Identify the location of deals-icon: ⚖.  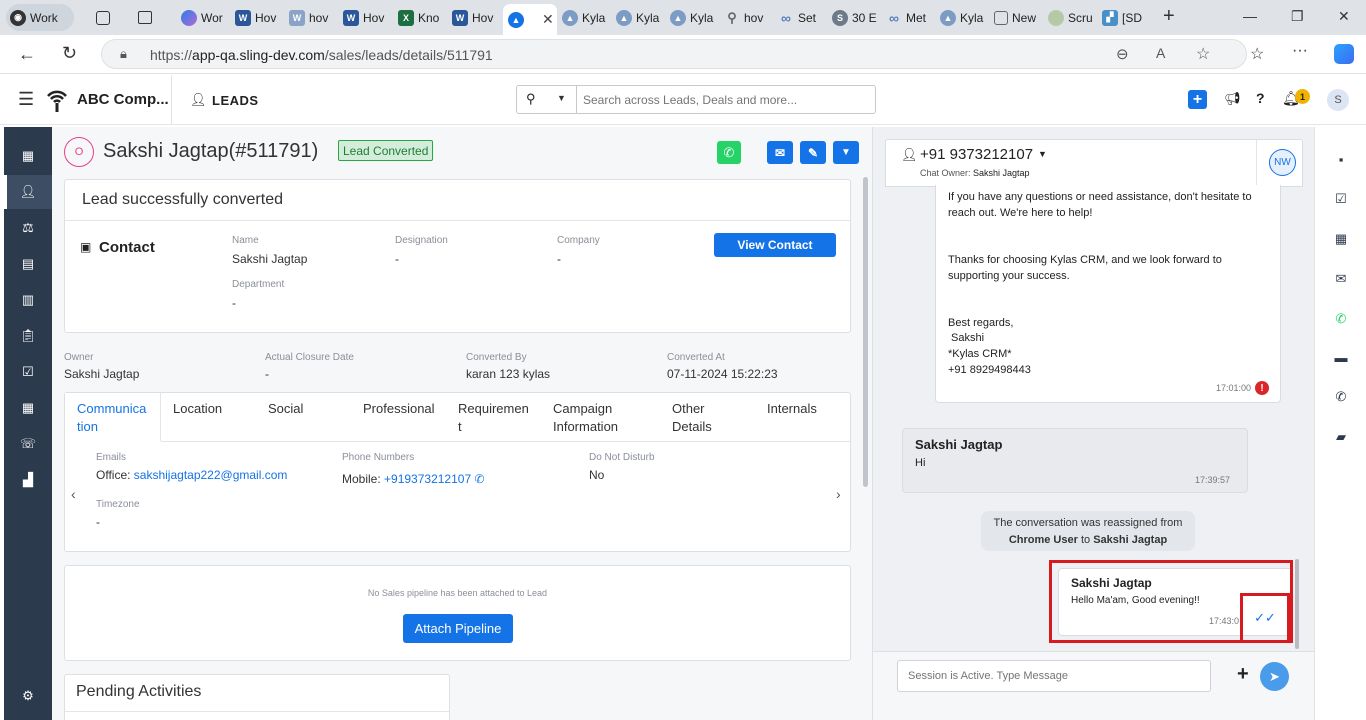
(28, 228).